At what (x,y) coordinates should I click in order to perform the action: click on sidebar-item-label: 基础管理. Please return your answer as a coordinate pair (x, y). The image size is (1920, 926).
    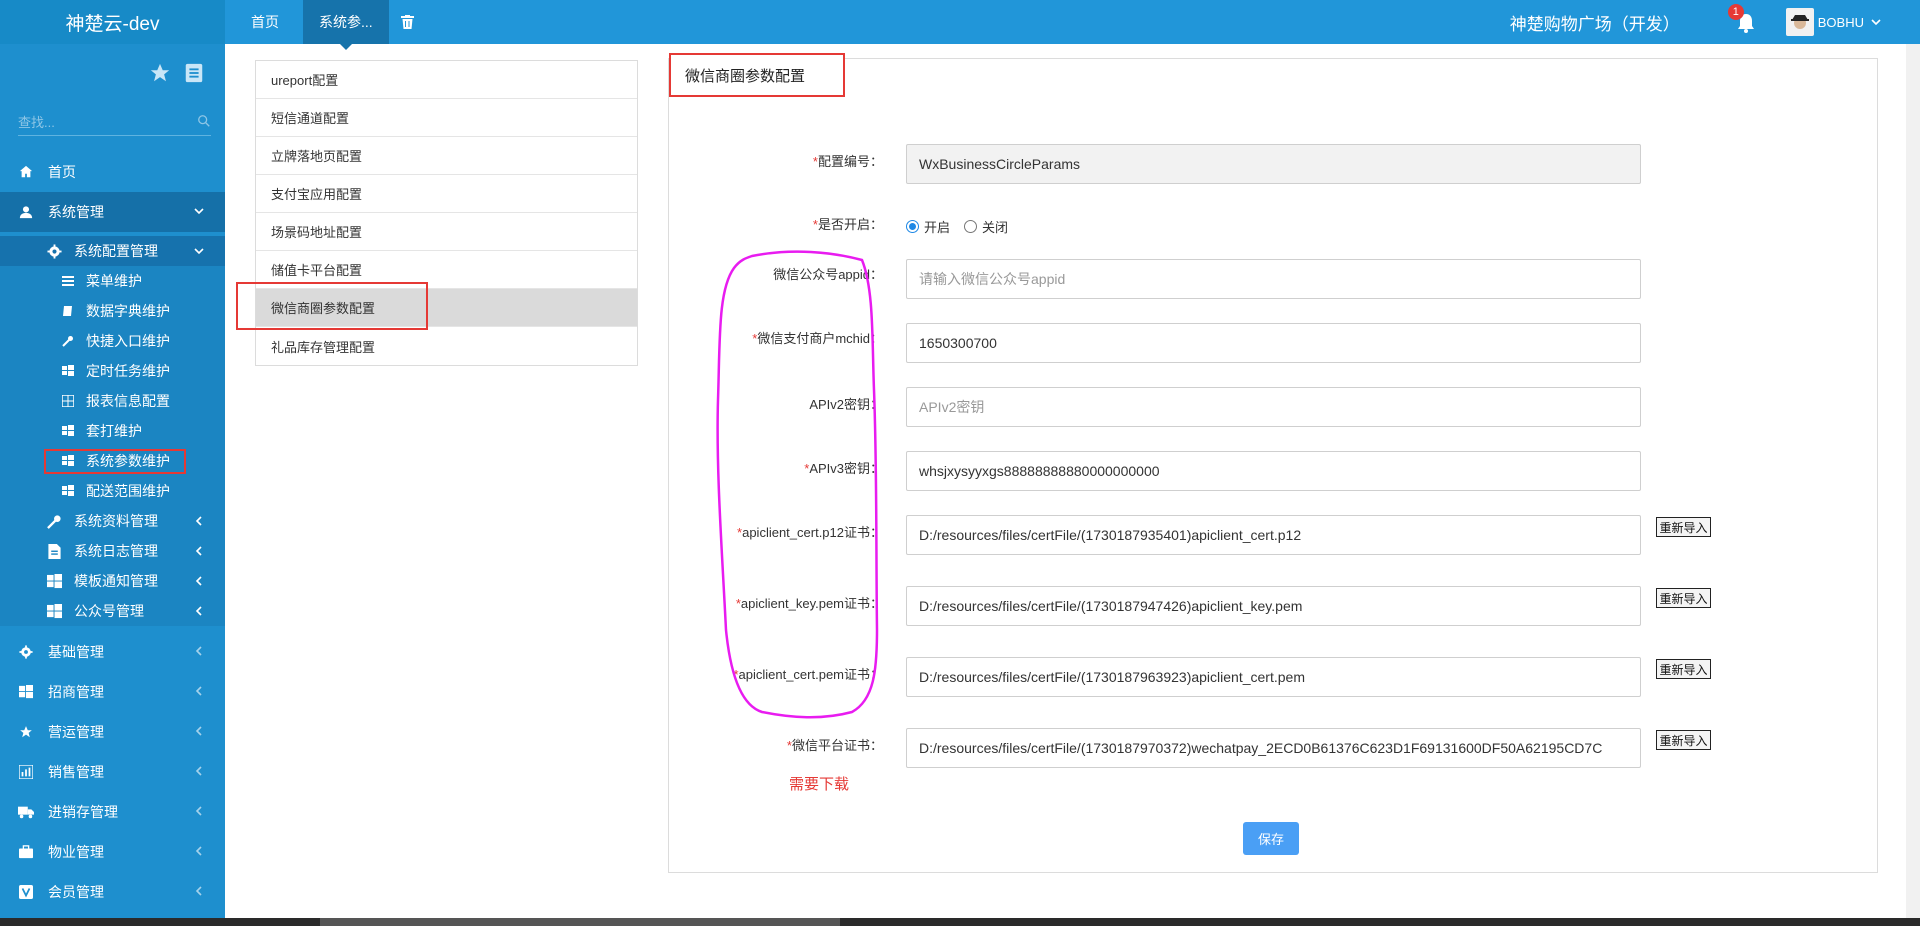
    Looking at the image, I should click on (76, 652).